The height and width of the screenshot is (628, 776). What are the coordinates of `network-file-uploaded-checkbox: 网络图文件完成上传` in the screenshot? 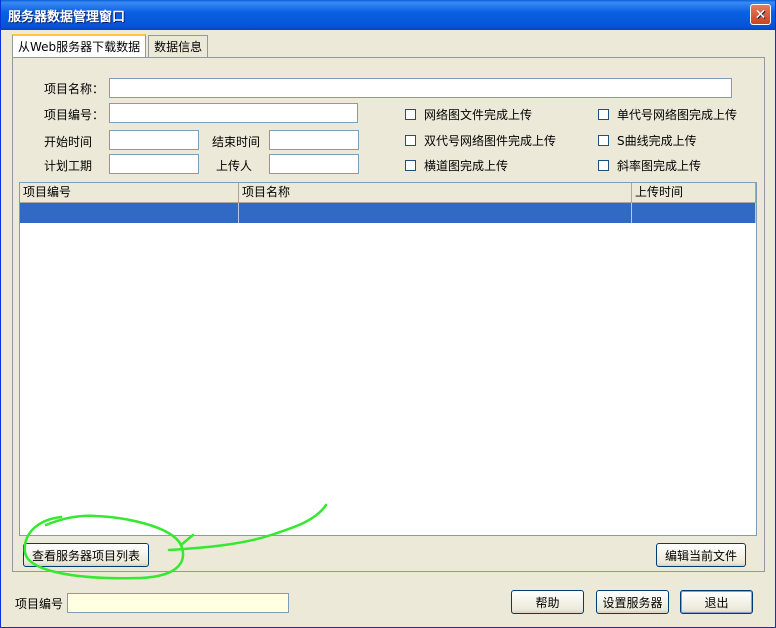 It's located at (468, 114).